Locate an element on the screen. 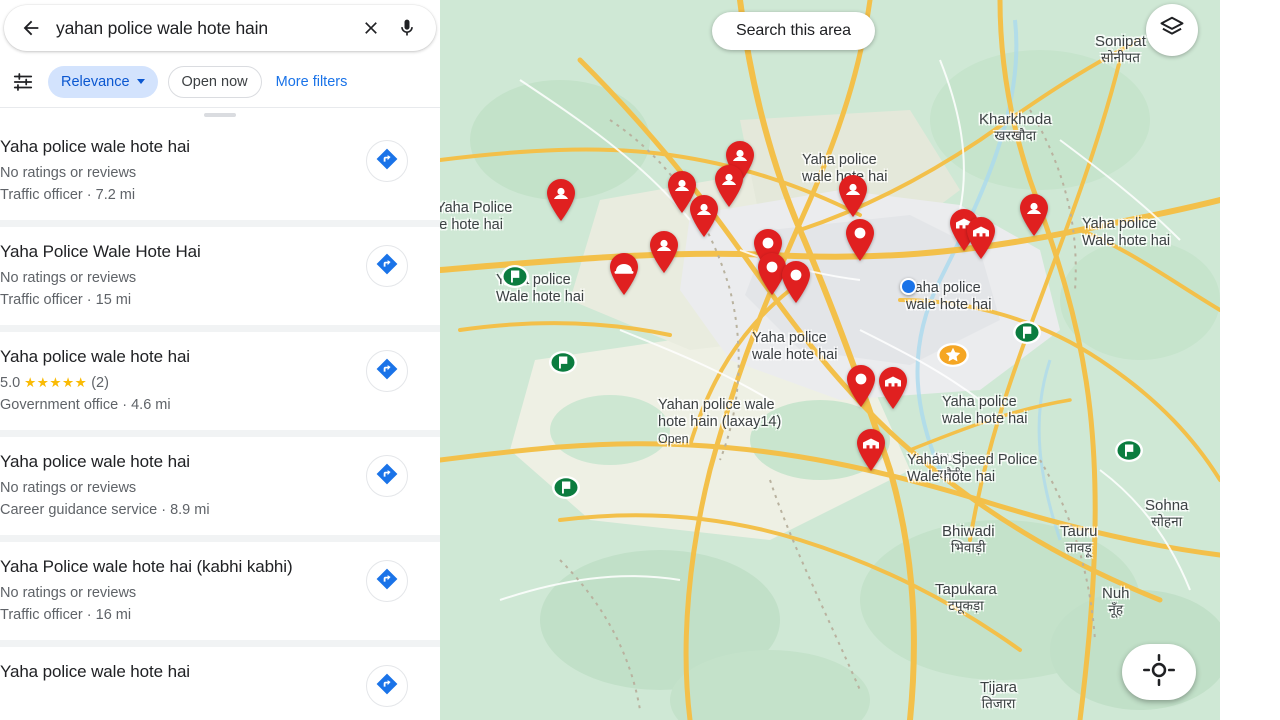  result-meta: Career guidance service · 8.9 mi is located at coordinates (176, 510).